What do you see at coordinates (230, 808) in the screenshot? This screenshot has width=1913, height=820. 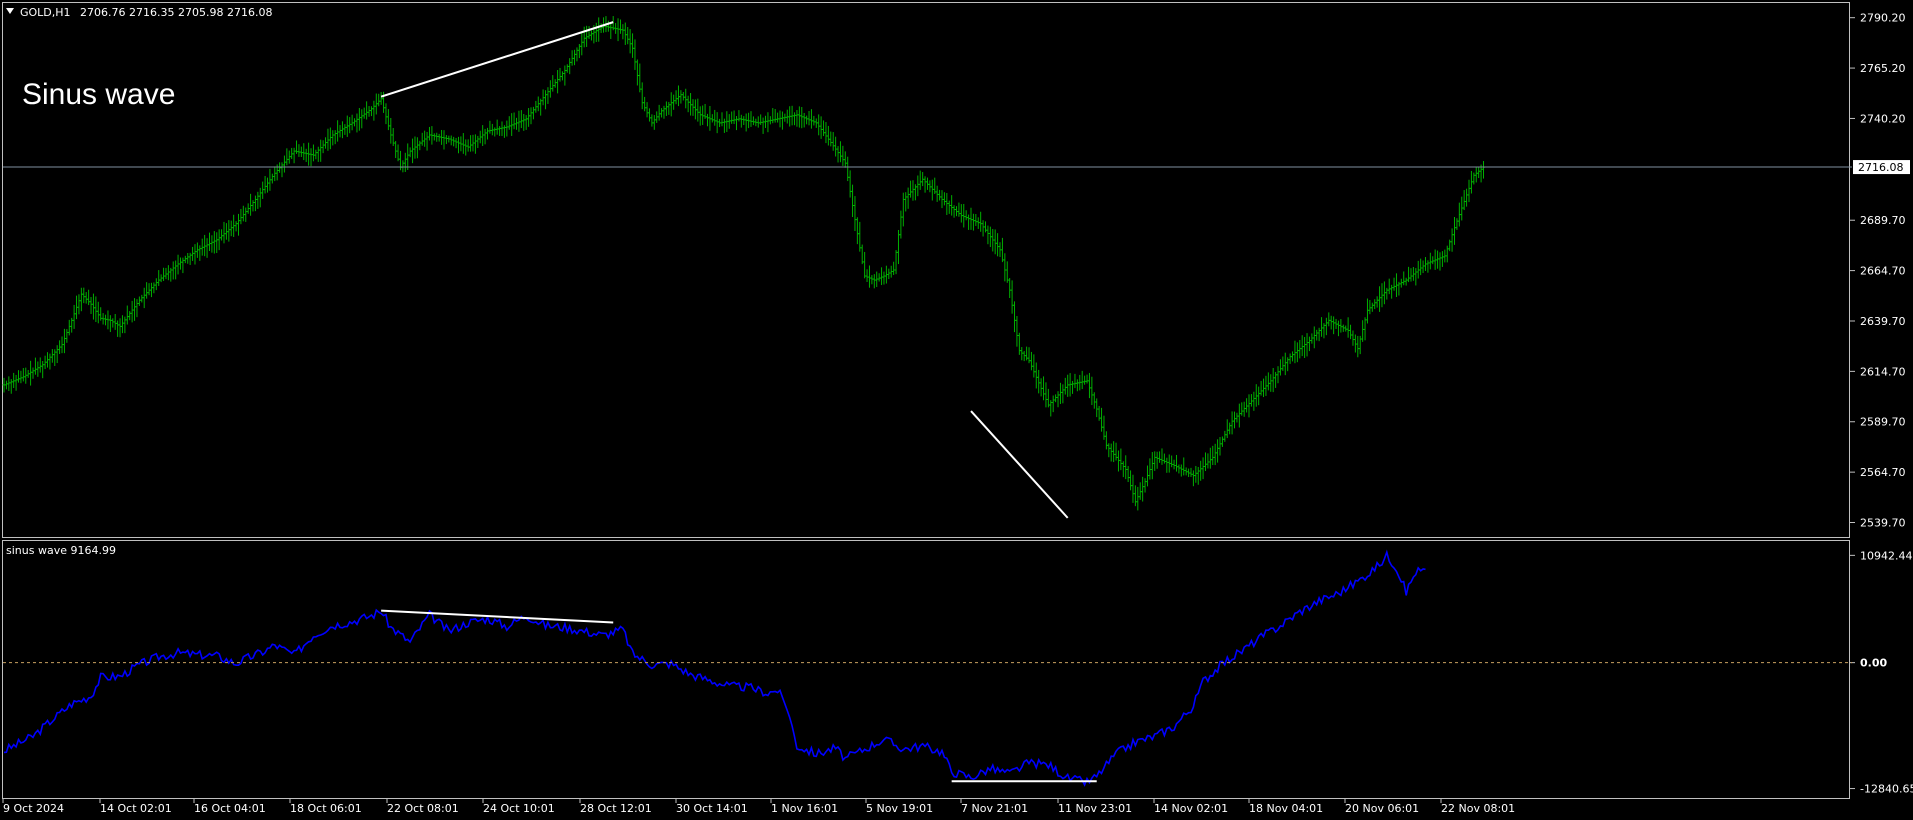 I see `time-tick-label: 16 Oct 04:01` at bounding box center [230, 808].